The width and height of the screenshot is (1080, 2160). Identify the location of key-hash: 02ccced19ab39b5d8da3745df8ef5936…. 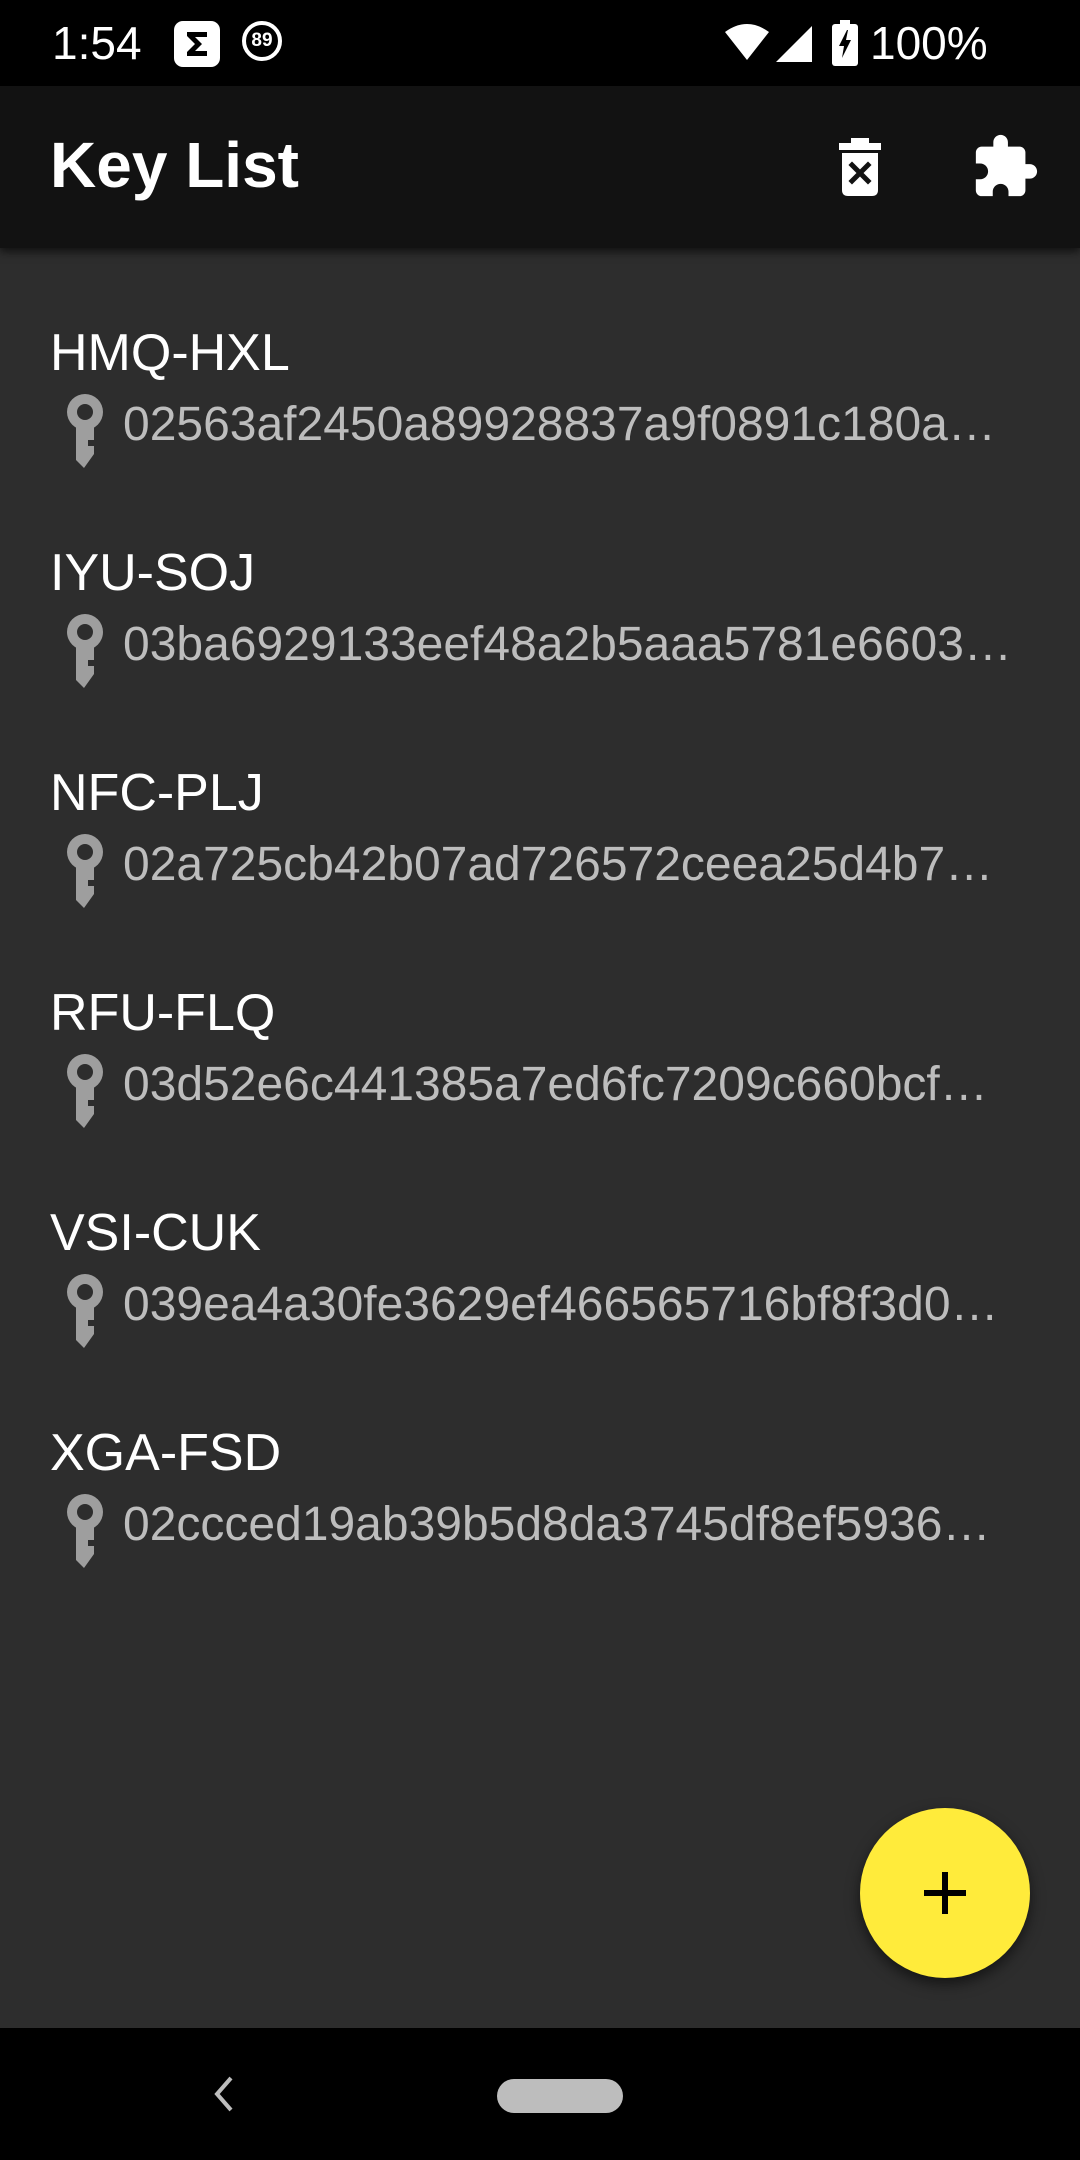
(557, 1524).